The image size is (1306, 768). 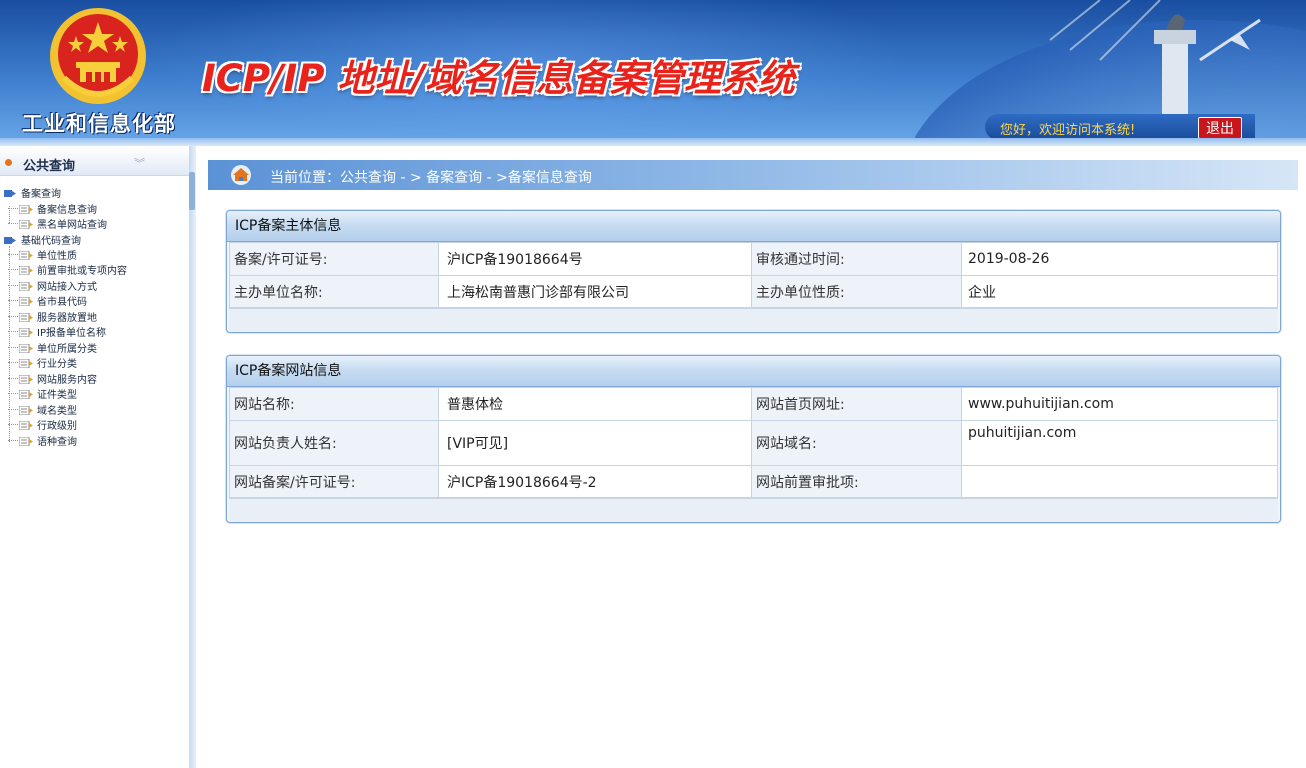 I want to click on sidebar-item-label: 前置审批或专项内容, so click(x=82, y=271).